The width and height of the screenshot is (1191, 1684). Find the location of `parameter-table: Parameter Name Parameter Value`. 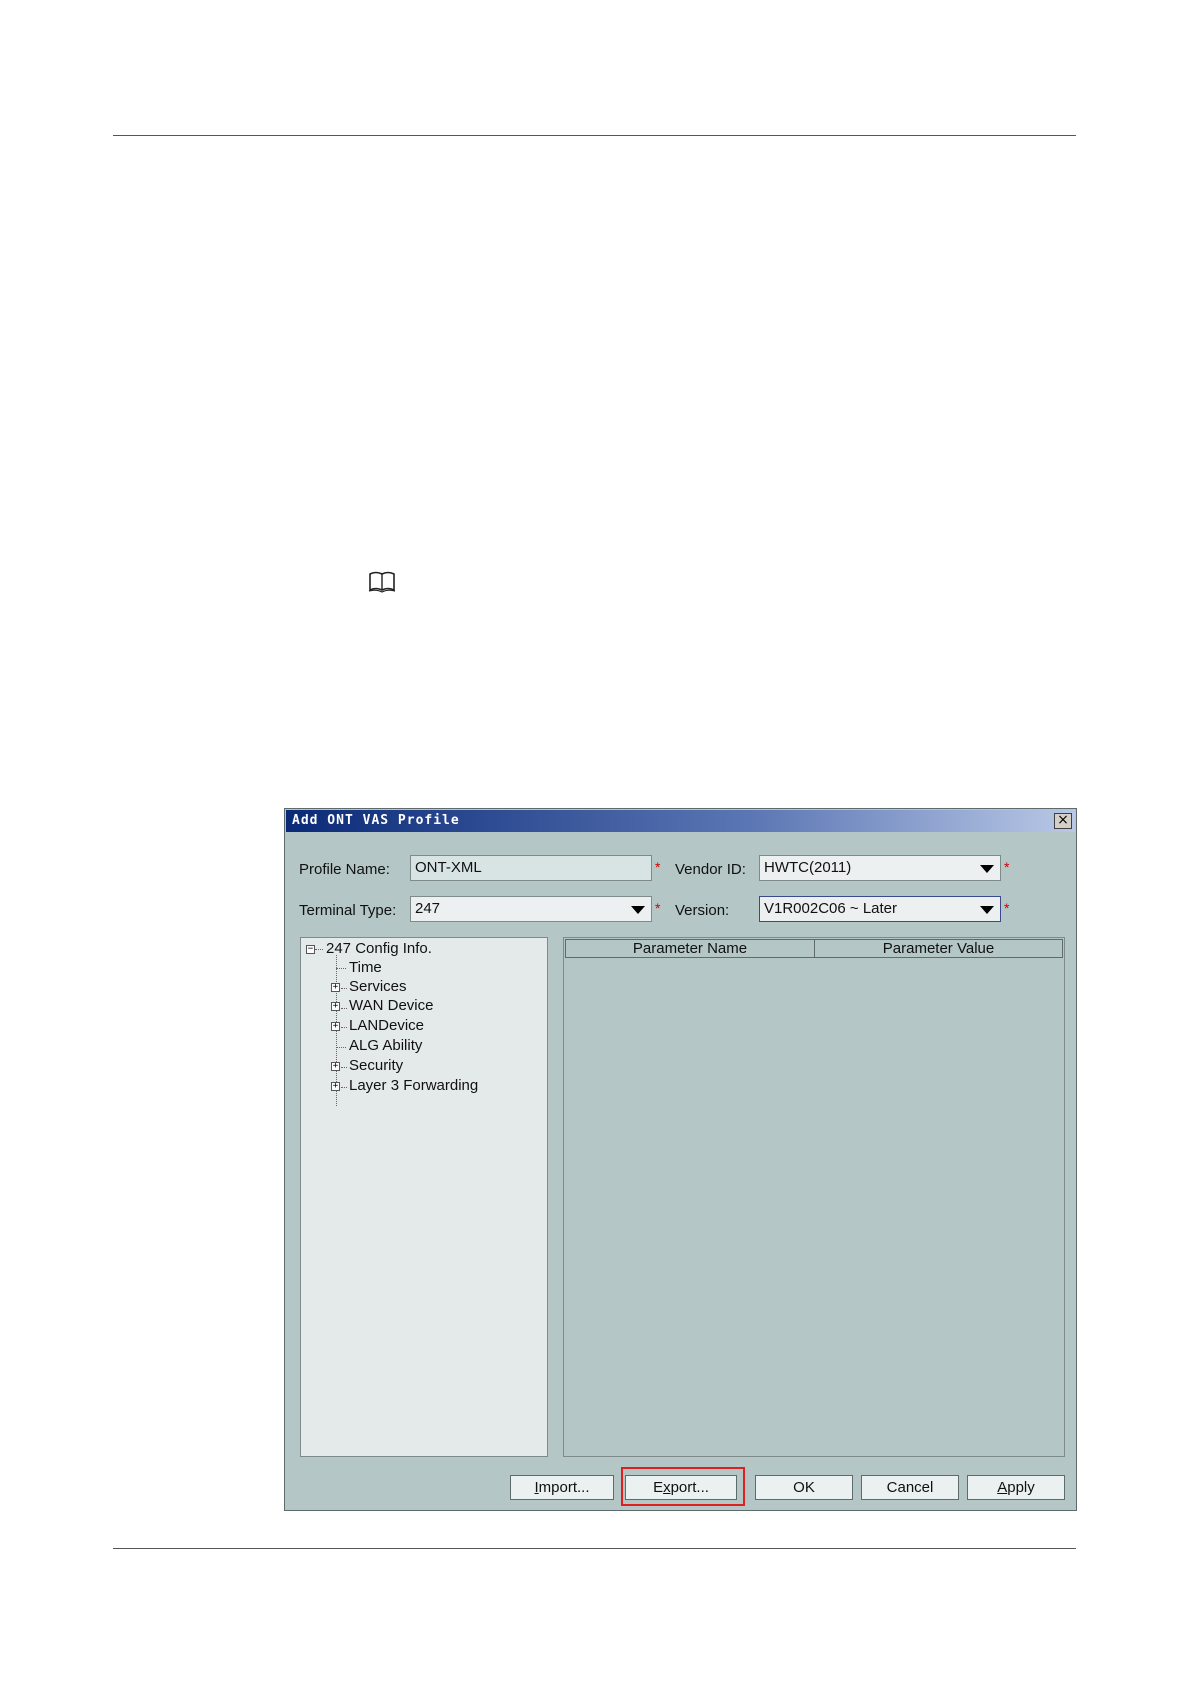

parameter-table: Parameter Name Parameter Value is located at coordinates (814, 1197).